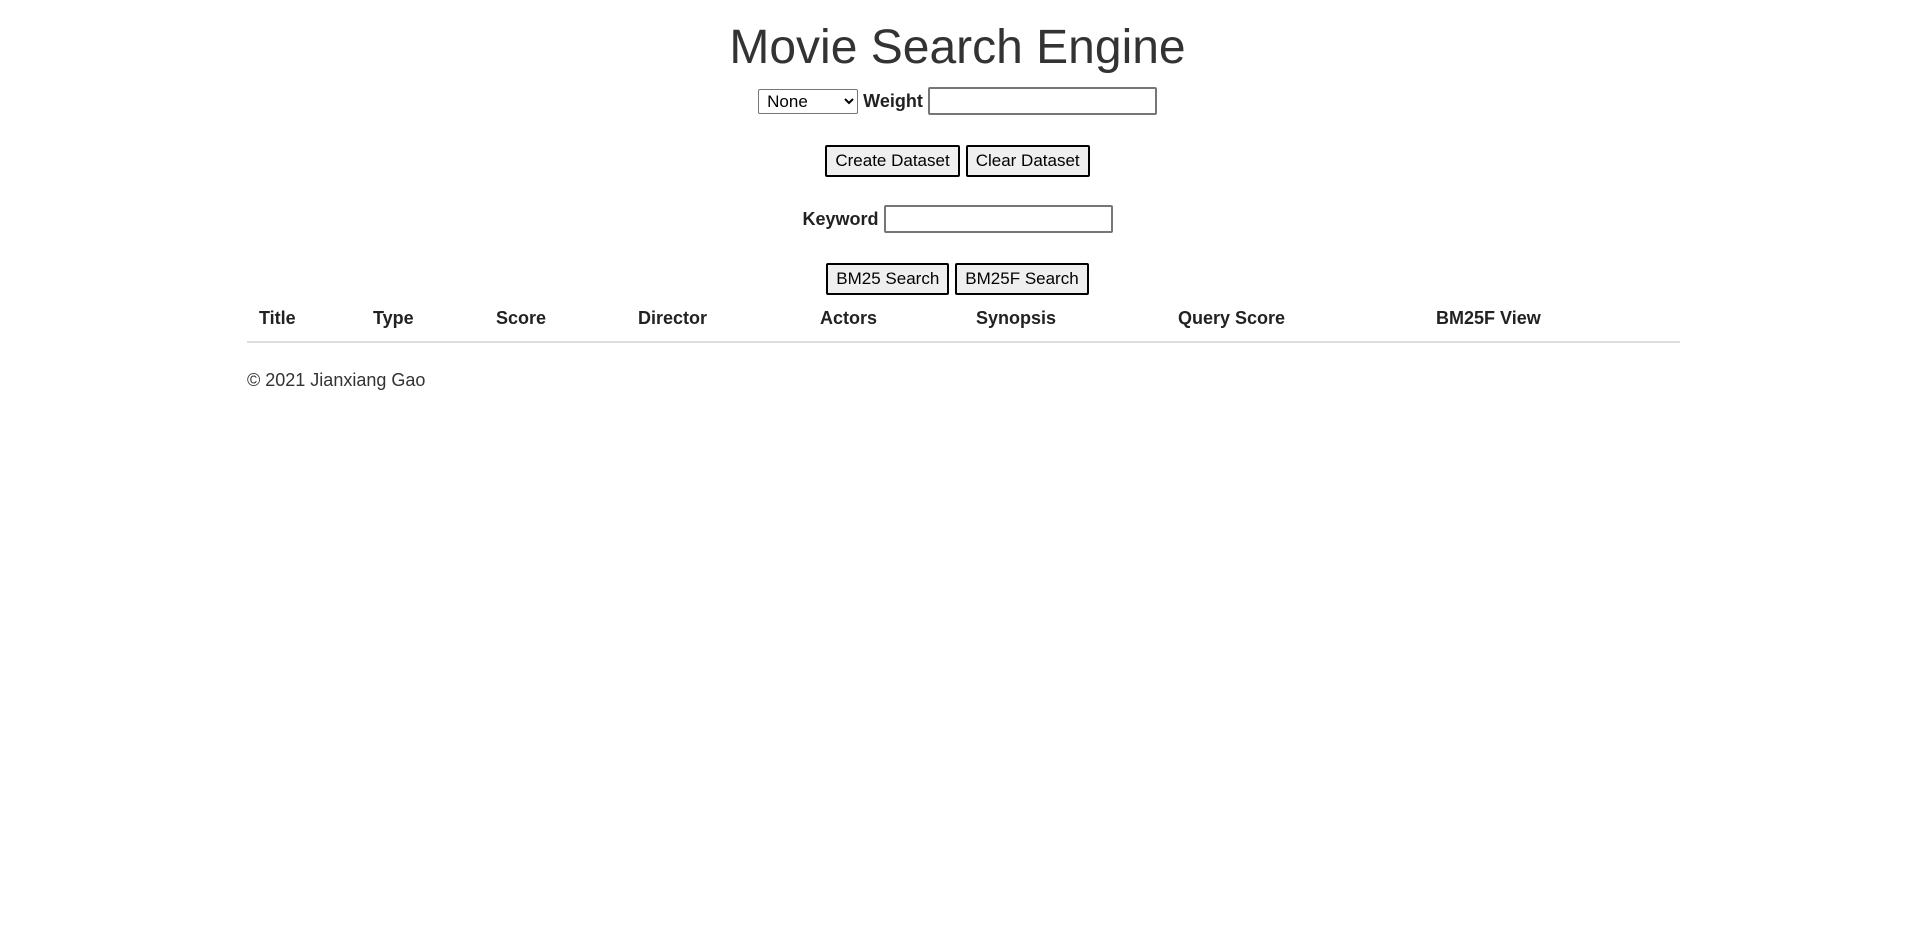 The height and width of the screenshot is (946, 1915). What do you see at coordinates (998, 219) in the screenshot?
I see `keyword-input` at bounding box center [998, 219].